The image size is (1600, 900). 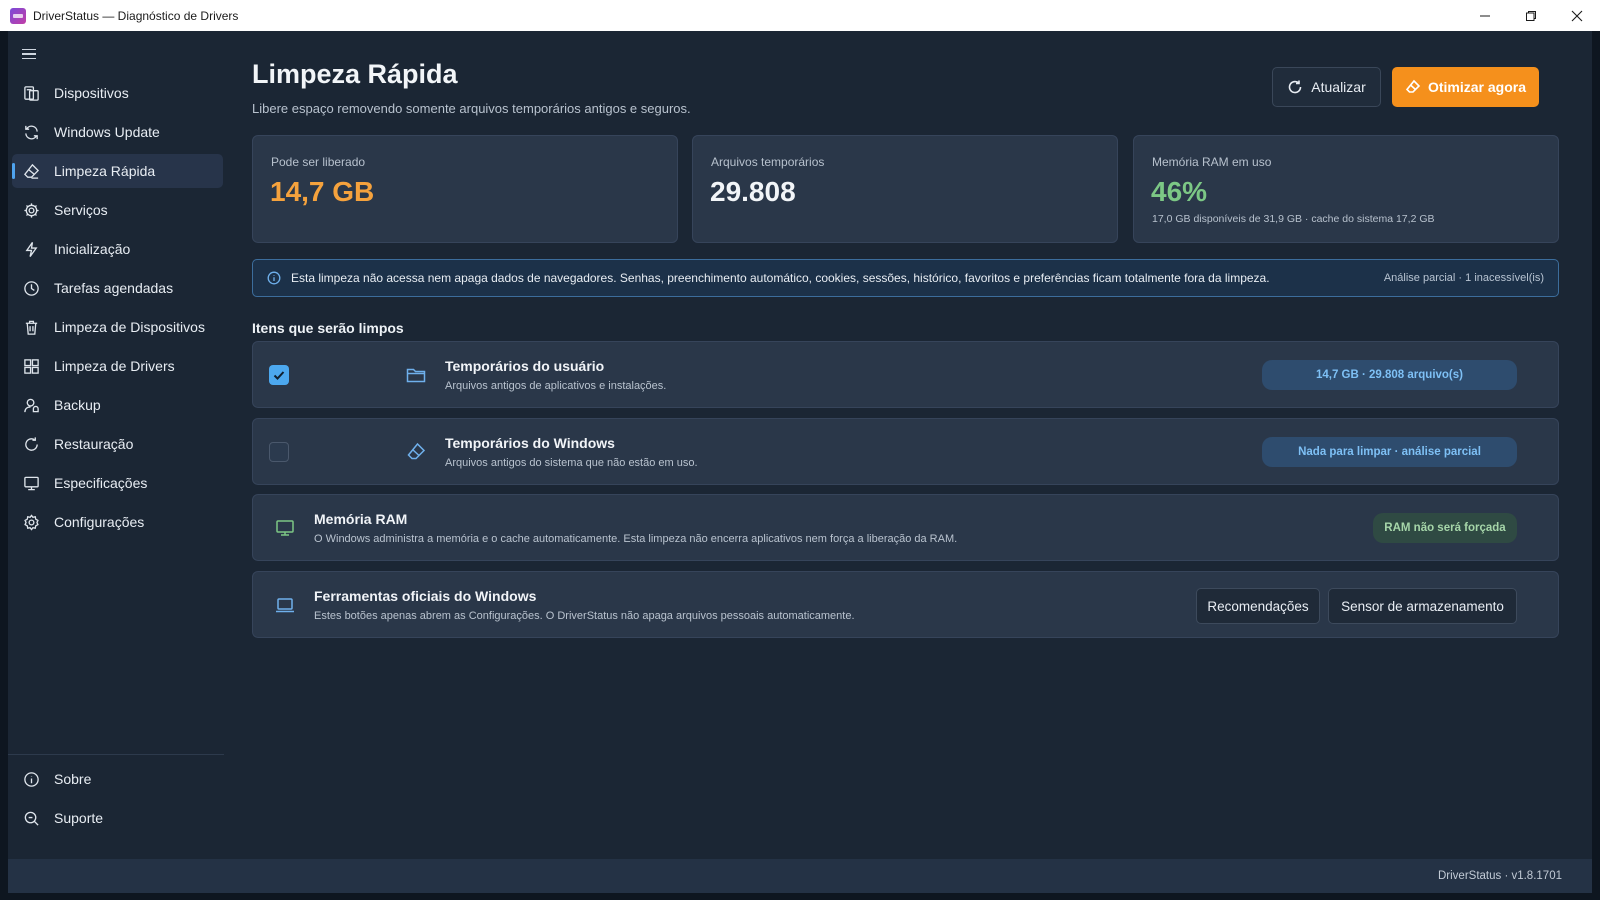 I want to click on windows-temp-checkbox, so click(x=279, y=452).